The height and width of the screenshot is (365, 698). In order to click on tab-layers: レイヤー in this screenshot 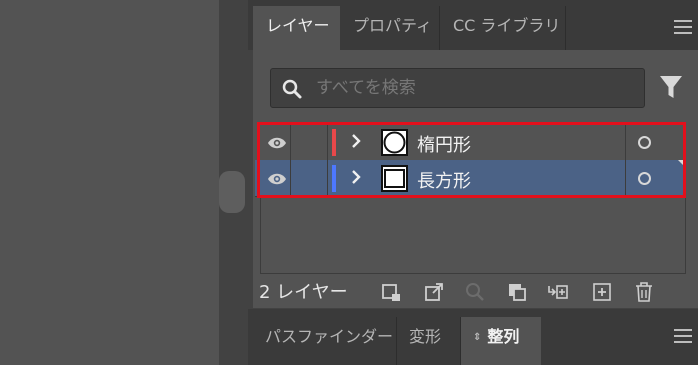, I will do `click(296, 28)`.